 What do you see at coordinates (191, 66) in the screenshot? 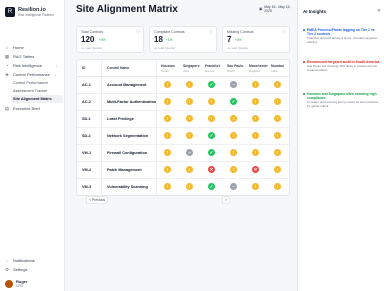
I see `column-header-site: Singapore` at bounding box center [191, 66].